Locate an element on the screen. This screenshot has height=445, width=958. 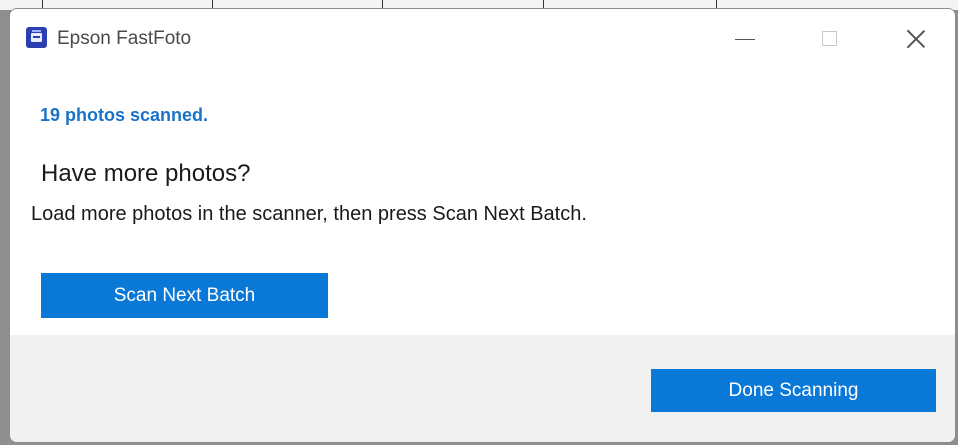
close-icon is located at coordinates (916, 39).